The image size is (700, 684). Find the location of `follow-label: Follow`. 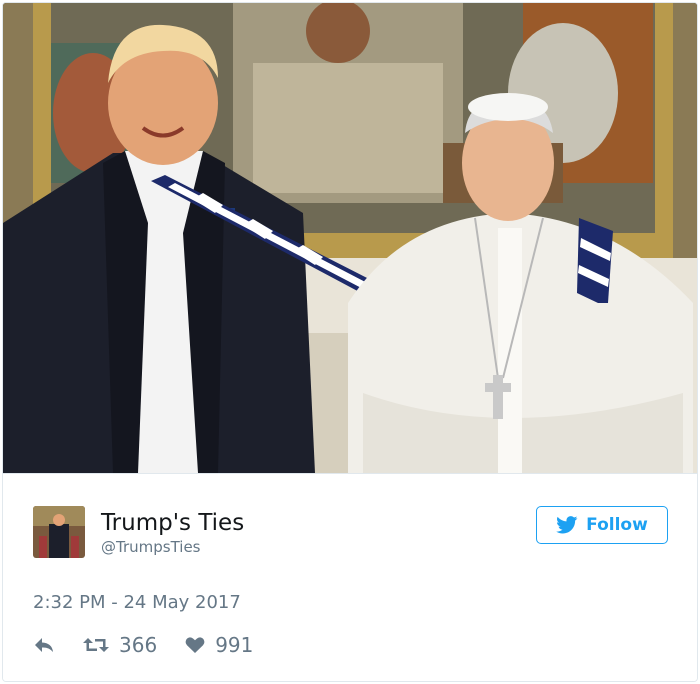

follow-label: Follow is located at coordinates (617, 525).